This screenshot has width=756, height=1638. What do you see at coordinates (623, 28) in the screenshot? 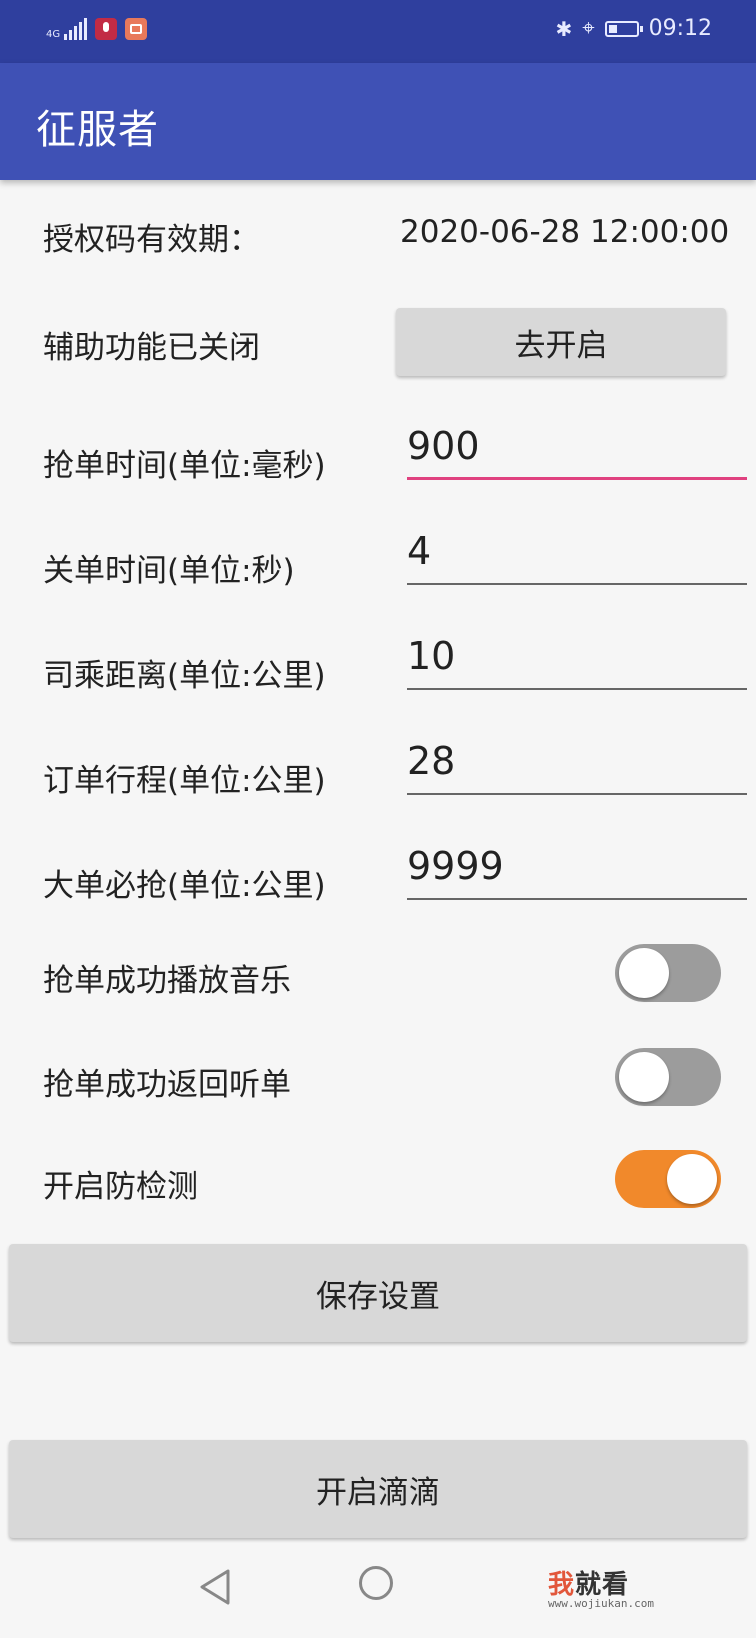
I see `battery-icon` at bounding box center [623, 28].